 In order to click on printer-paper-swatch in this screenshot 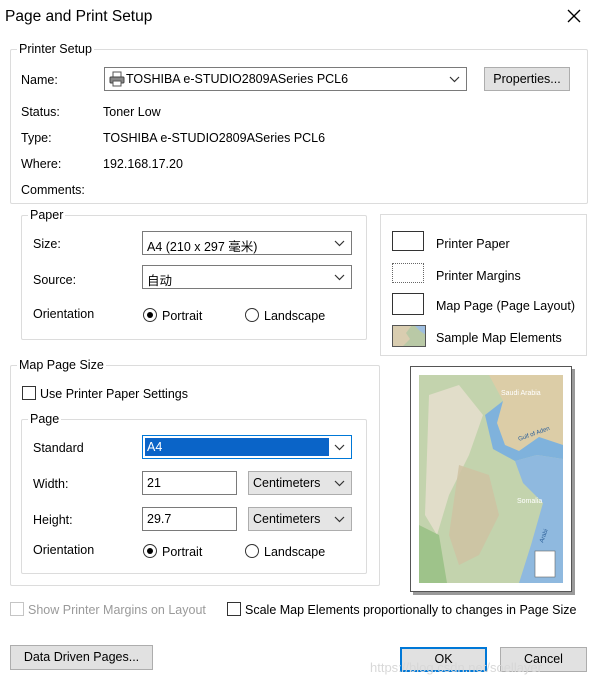, I will do `click(408, 241)`.